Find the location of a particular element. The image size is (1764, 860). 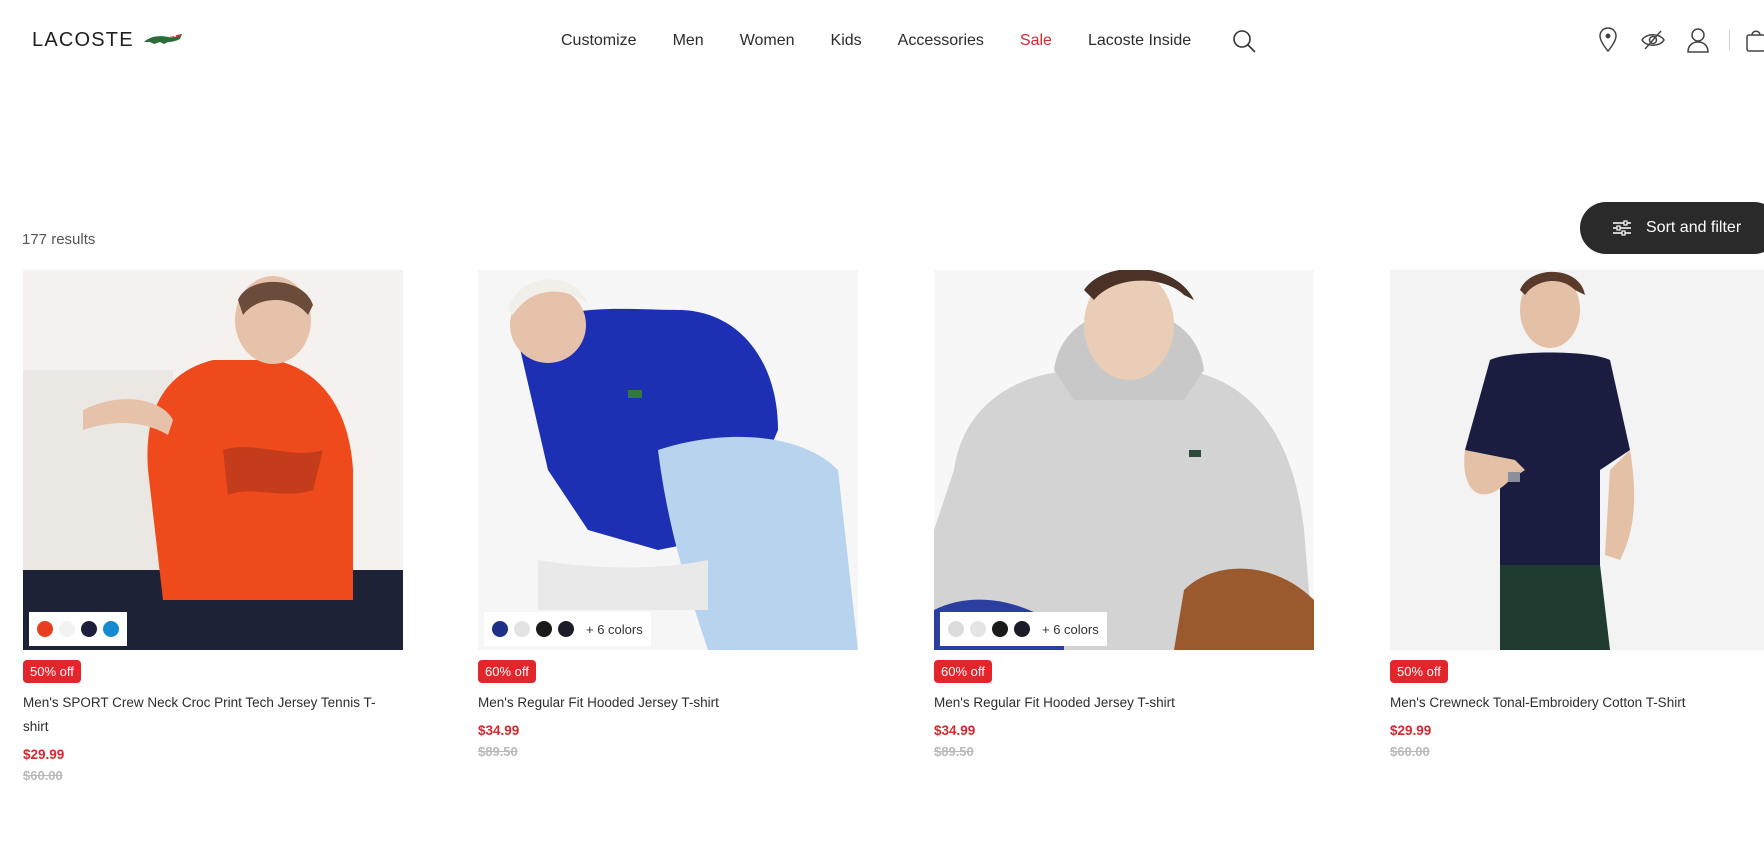

sort-filter-button: Sort and filter is located at coordinates (1672, 228).